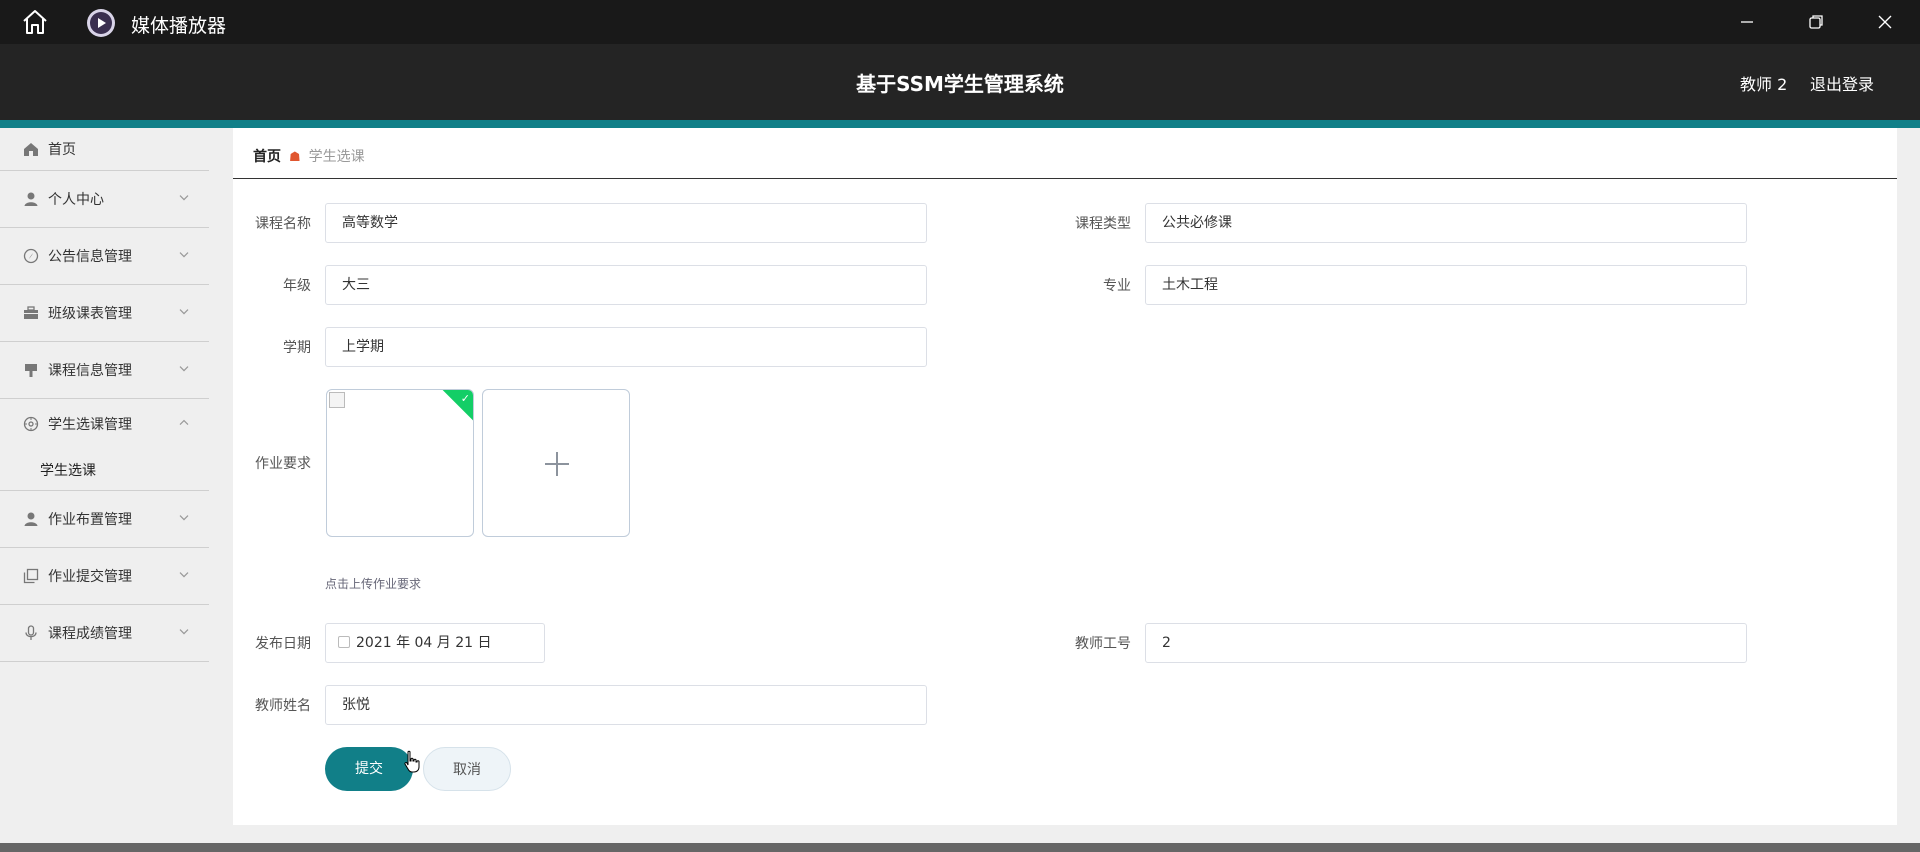 The width and height of the screenshot is (1920, 852). I want to click on teacher-name-label: 教师姓名, so click(283, 706).